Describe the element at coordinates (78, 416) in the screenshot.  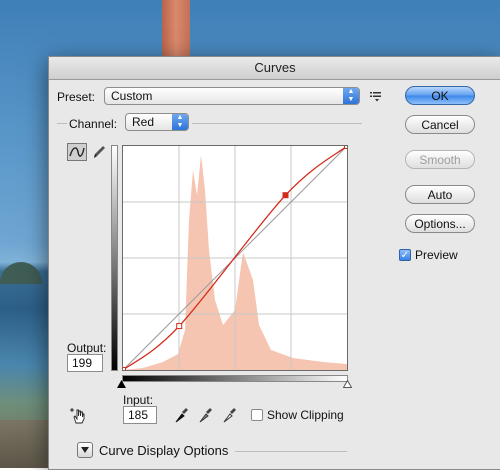
I see `targeted-adjustment-hand-icon` at that location.